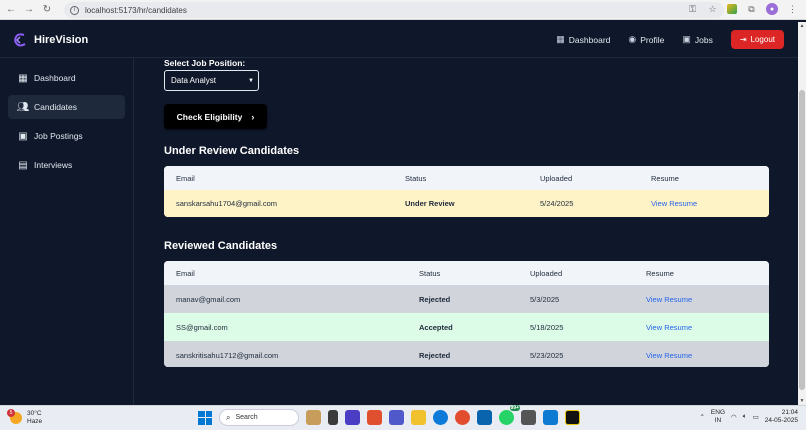 The height and width of the screenshot is (430, 806). I want to click on weather-temp: 30°C, so click(34, 413).